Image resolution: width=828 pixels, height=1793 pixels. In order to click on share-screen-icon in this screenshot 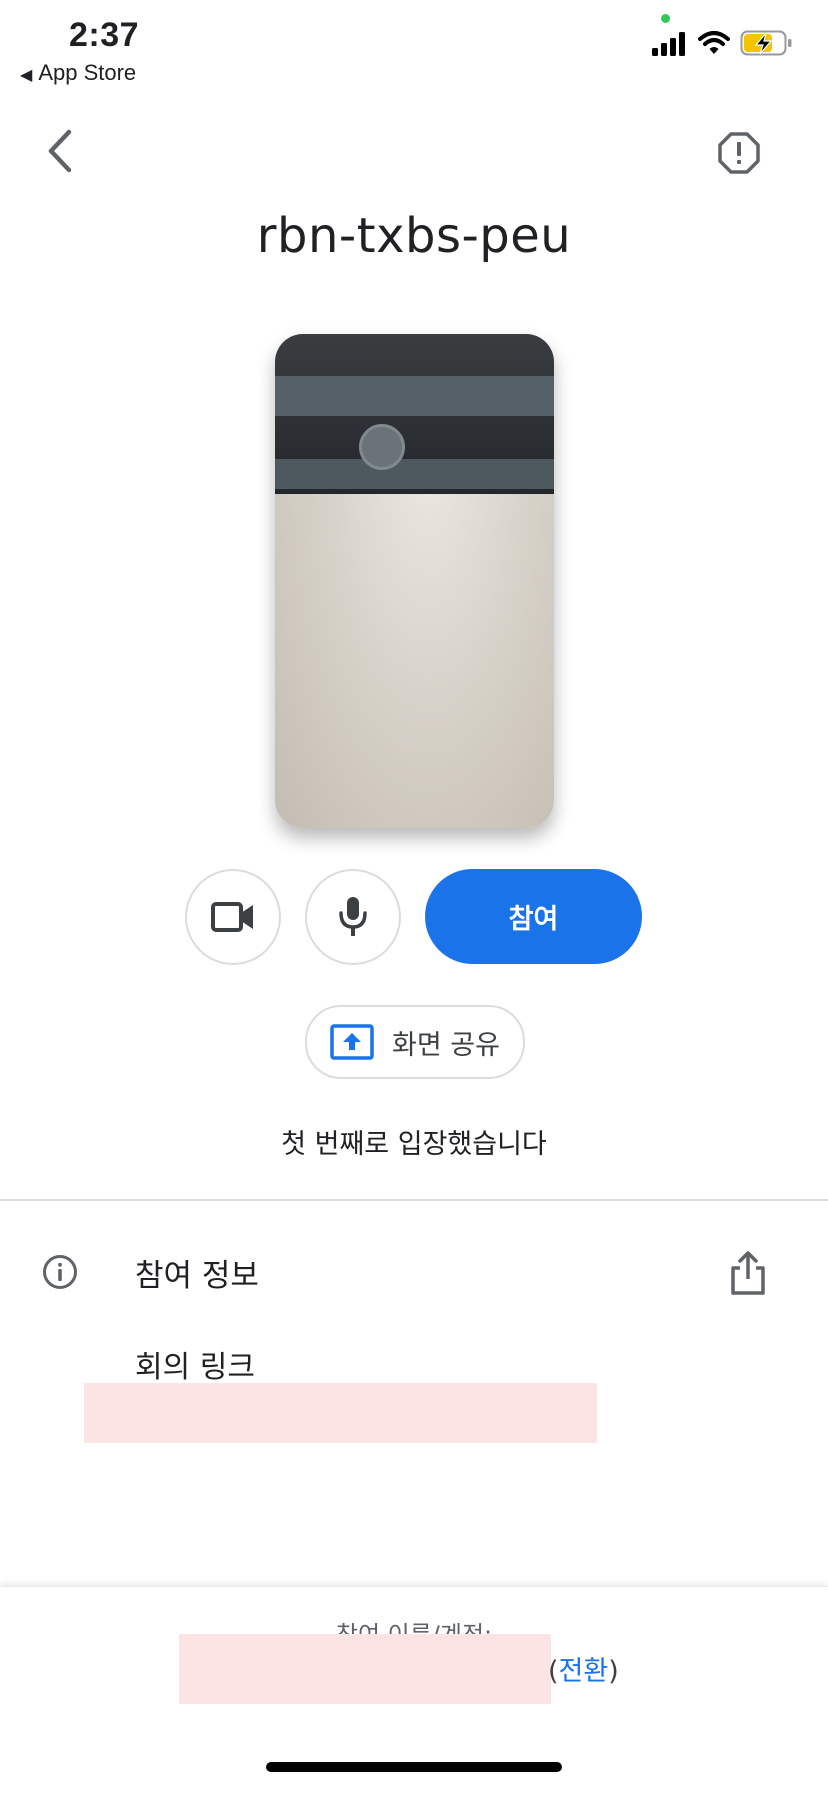, I will do `click(352, 1042)`.